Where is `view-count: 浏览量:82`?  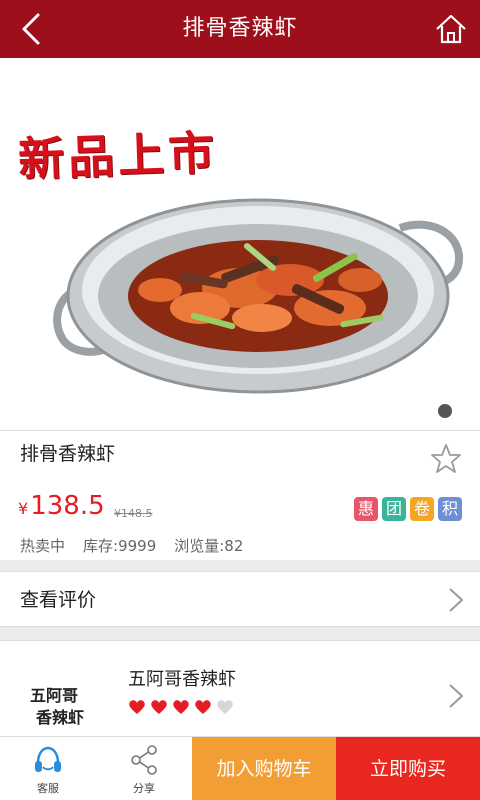
view-count: 浏览量:82 is located at coordinates (209, 546).